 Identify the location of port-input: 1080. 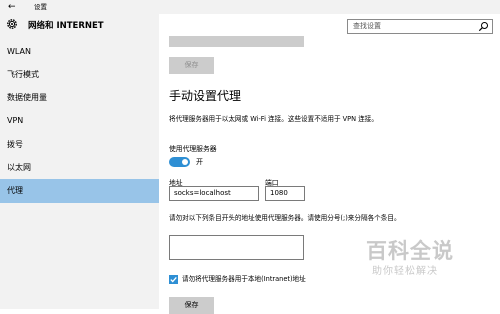
(285, 193).